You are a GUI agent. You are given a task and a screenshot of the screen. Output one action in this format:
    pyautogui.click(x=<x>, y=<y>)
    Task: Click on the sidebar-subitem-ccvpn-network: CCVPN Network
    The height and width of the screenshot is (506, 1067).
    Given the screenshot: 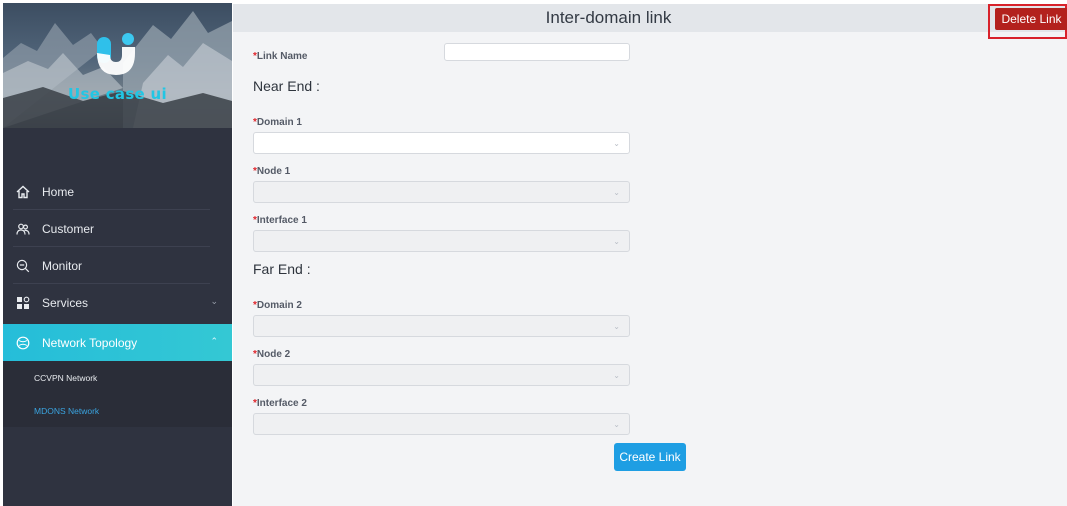 What is the action you would take?
    pyautogui.click(x=117, y=377)
    